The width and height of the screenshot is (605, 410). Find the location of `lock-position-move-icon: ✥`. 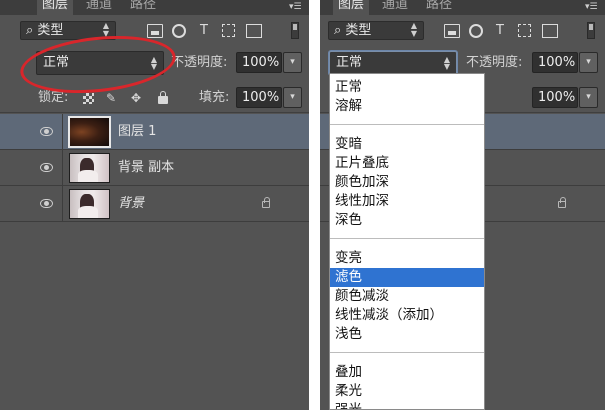

lock-position-move-icon: ✥ is located at coordinates (136, 98).